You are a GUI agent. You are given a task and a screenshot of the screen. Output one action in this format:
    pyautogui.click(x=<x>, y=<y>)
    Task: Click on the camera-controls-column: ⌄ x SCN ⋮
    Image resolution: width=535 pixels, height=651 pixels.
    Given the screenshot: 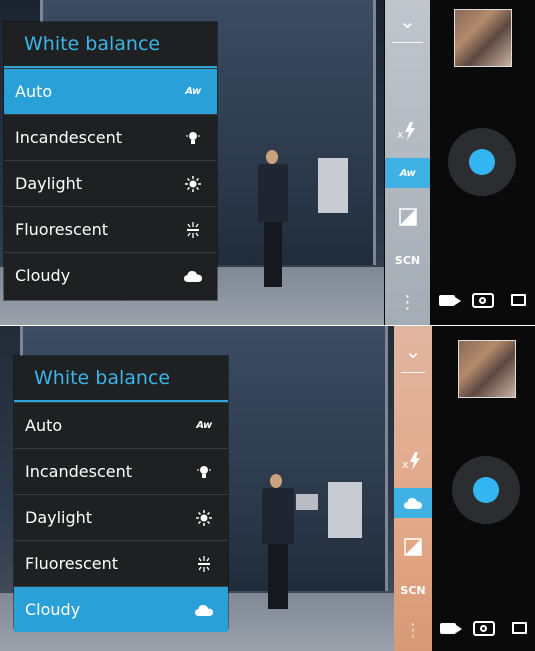 What is the action you would take?
    pyautogui.click(x=413, y=488)
    